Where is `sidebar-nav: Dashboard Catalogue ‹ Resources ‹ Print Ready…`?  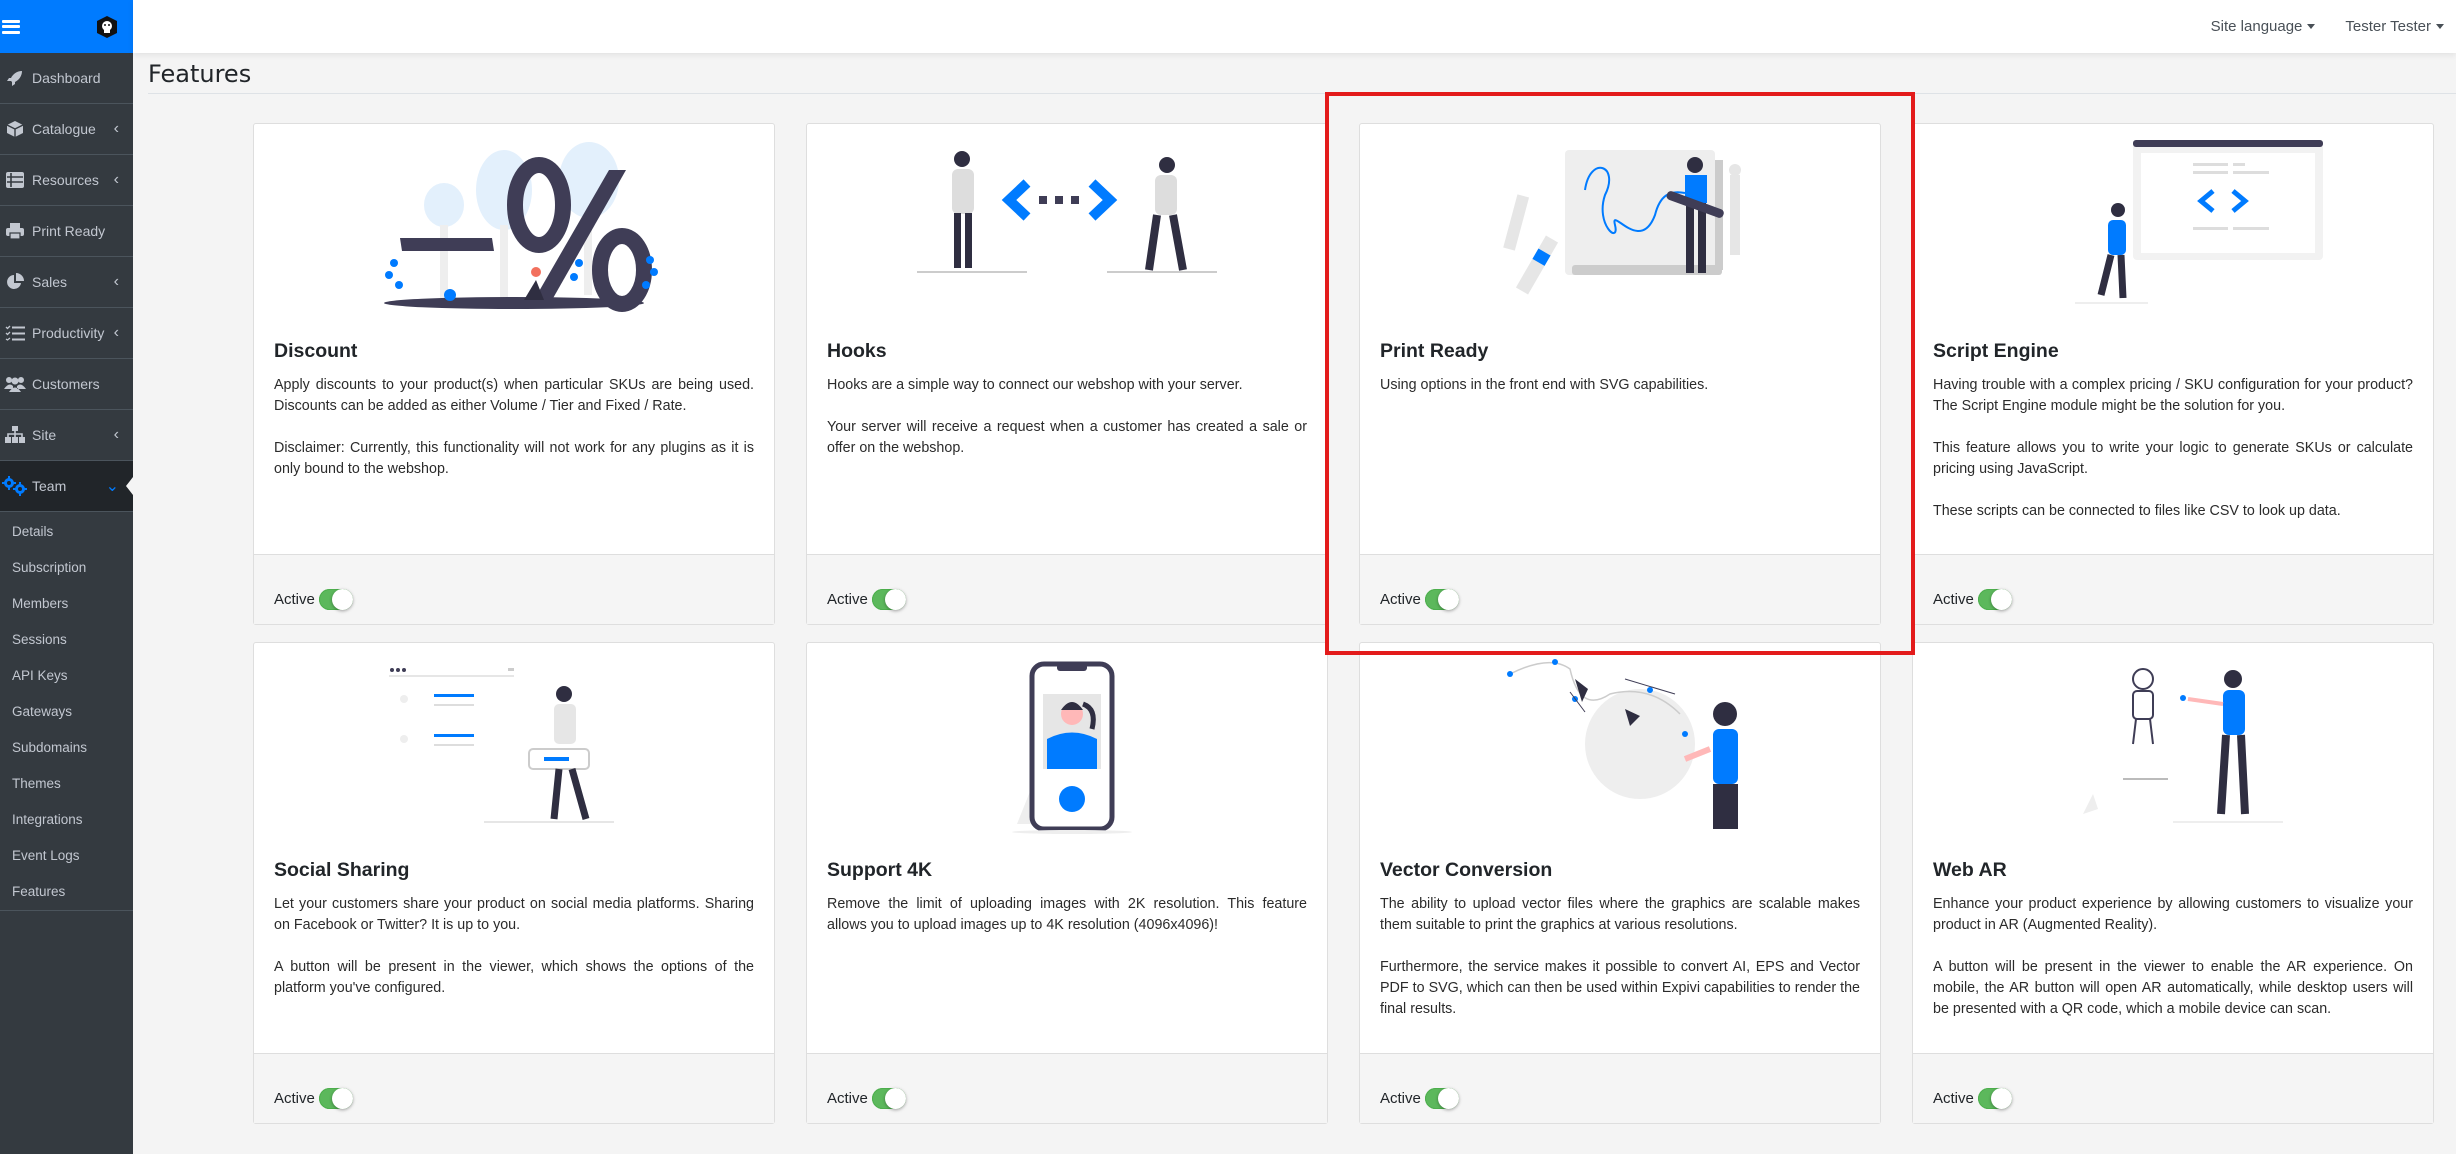 sidebar-nav: Dashboard Catalogue ‹ Resources ‹ Print Ready… is located at coordinates (66, 482).